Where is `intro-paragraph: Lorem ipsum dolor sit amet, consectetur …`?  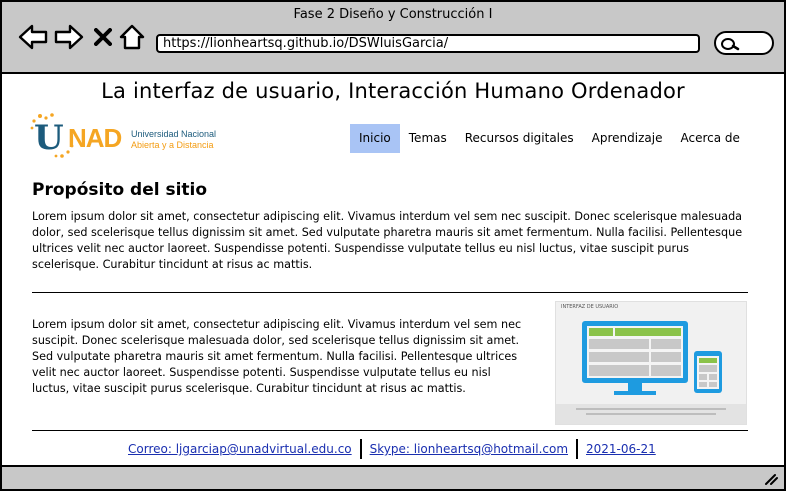 intro-paragraph: Lorem ipsum dolor sit amet, consectetur … is located at coordinates (387, 240).